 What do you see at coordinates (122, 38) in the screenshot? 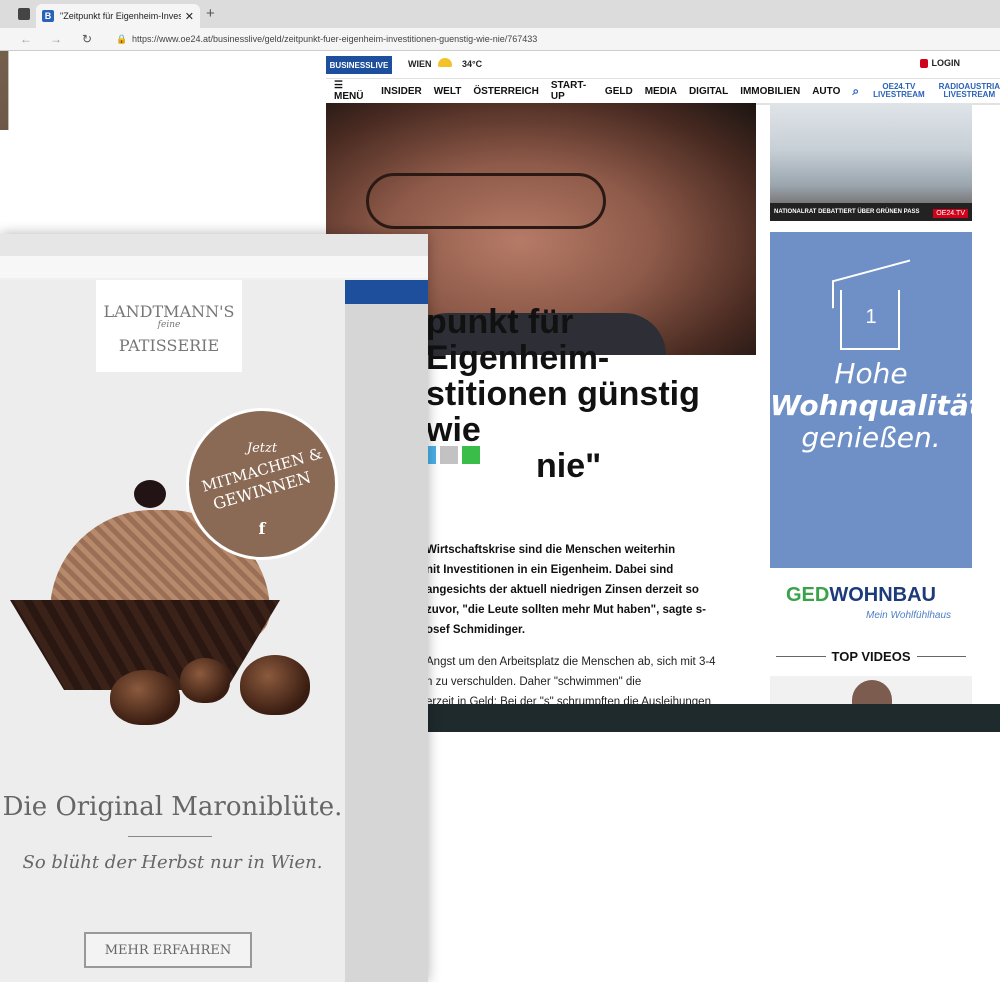
I see `lock-icon: 🔒` at bounding box center [122, 38].